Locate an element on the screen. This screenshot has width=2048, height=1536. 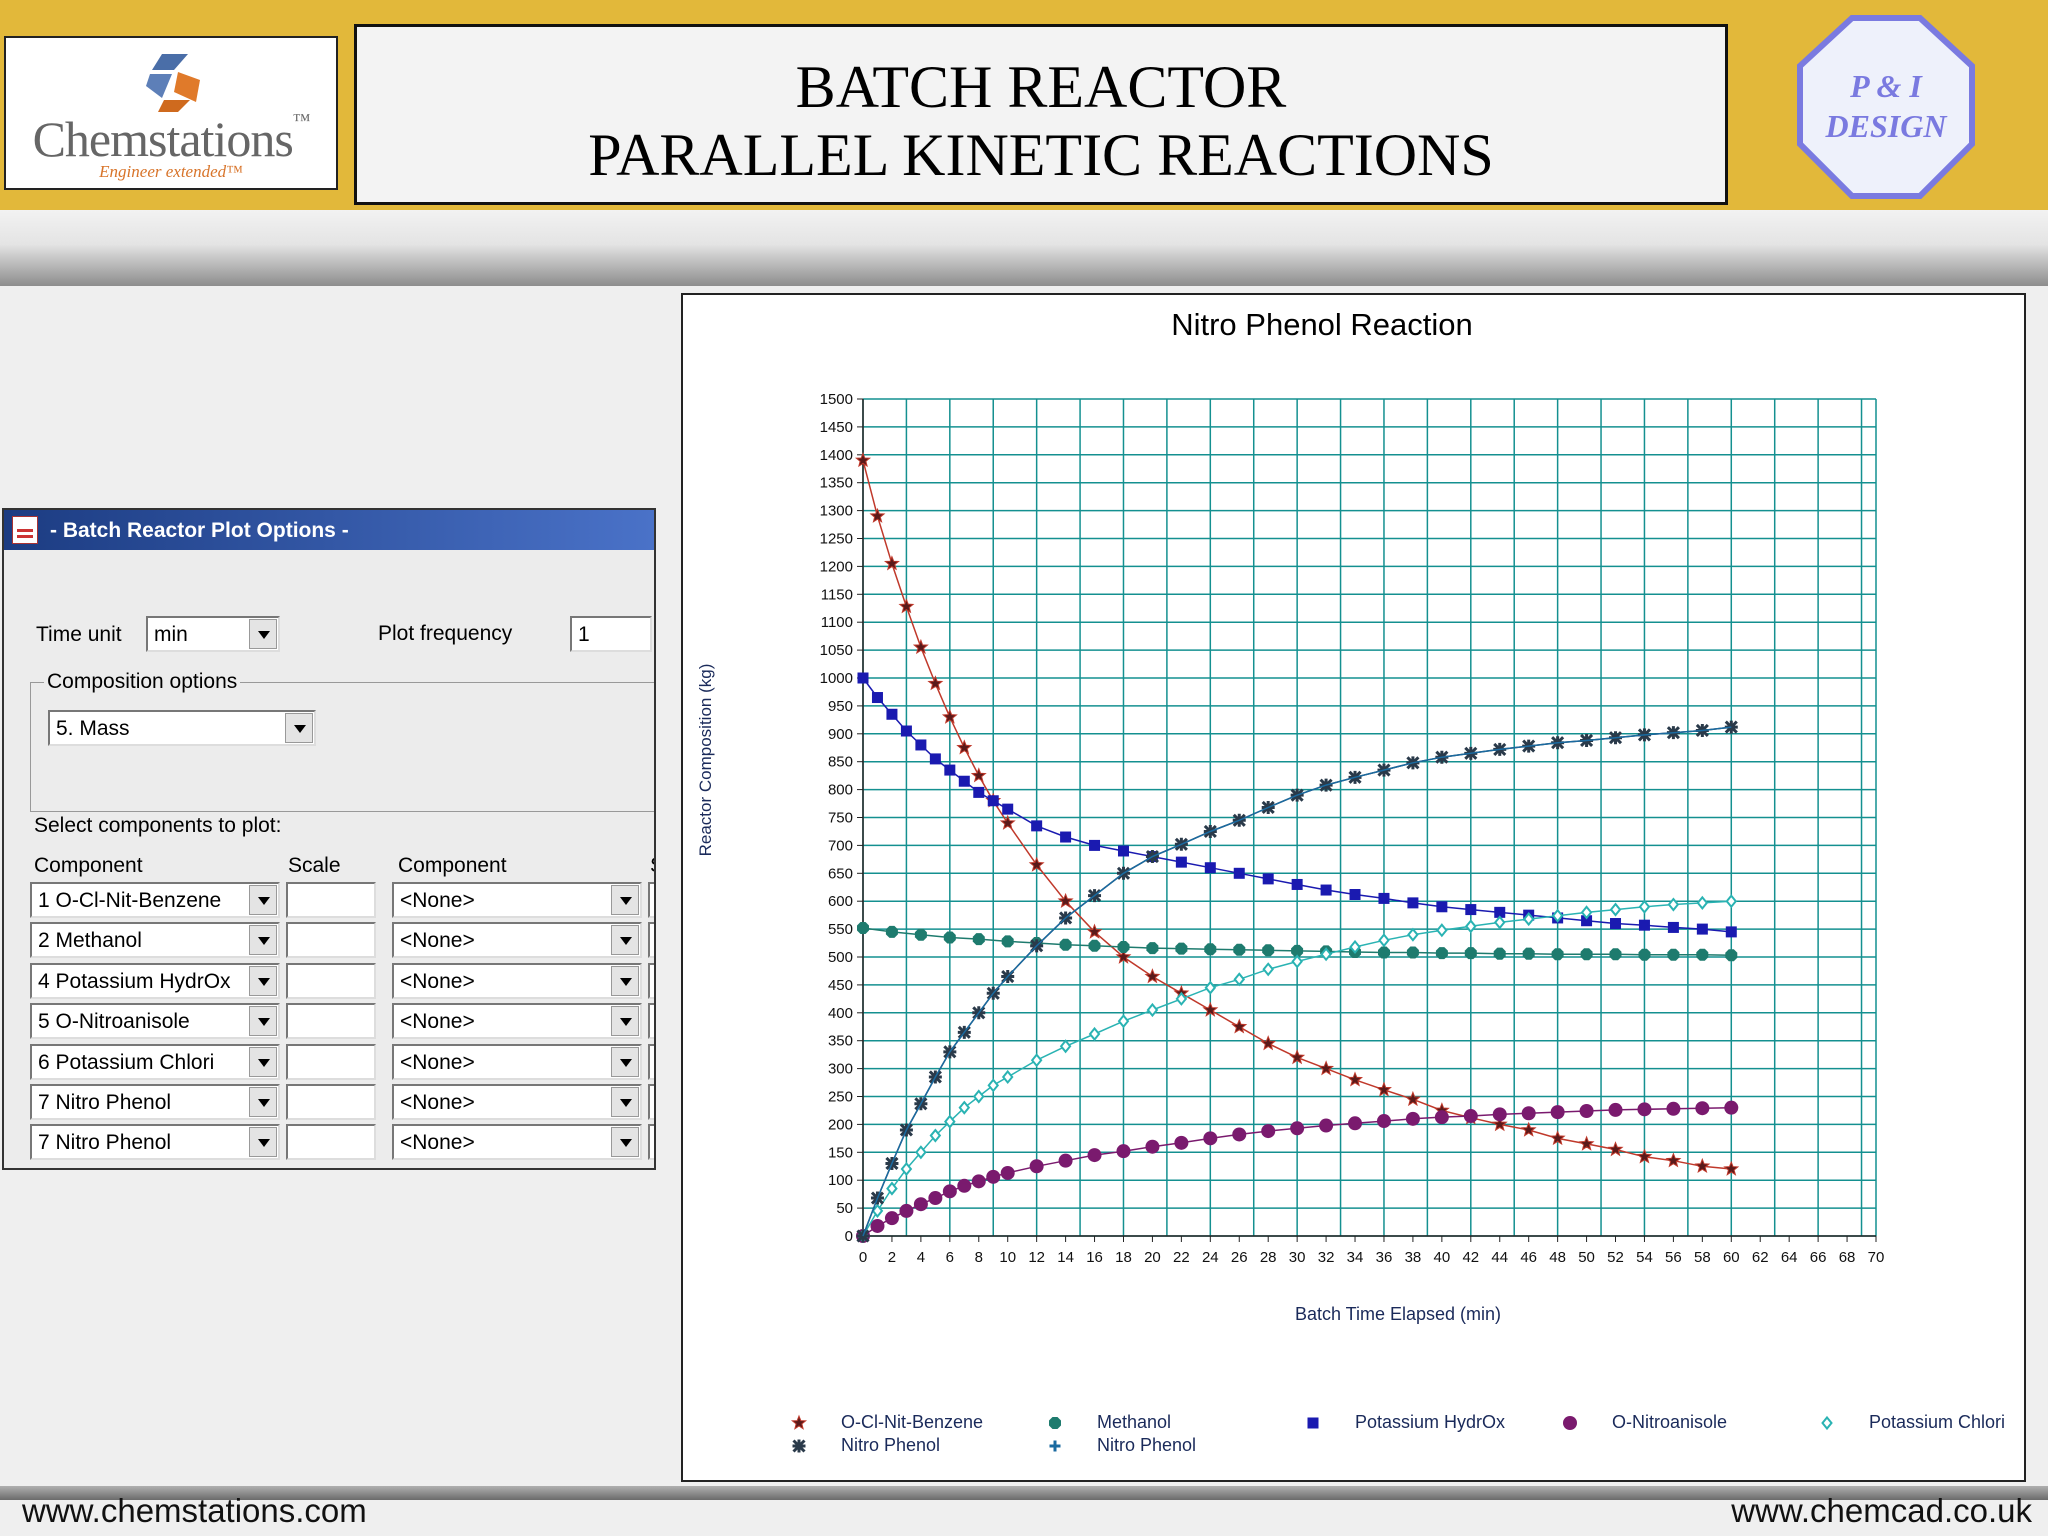
x-tick-label: 14 is located at coordinates (1065, 1257).